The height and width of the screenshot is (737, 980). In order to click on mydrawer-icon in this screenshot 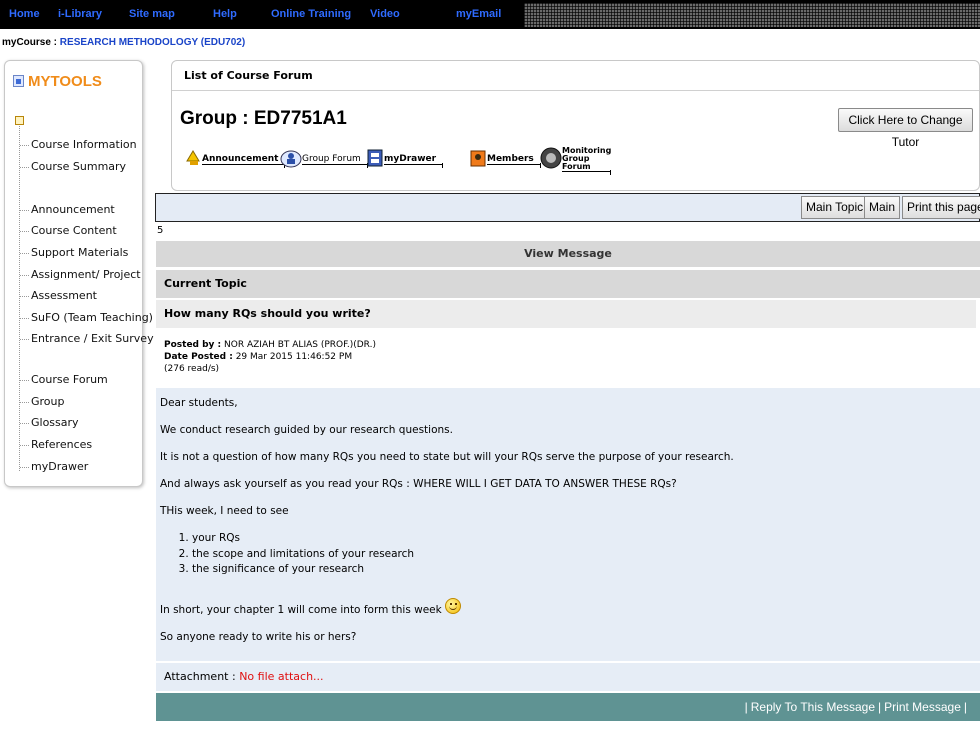, I will do `click(375, 158)`.